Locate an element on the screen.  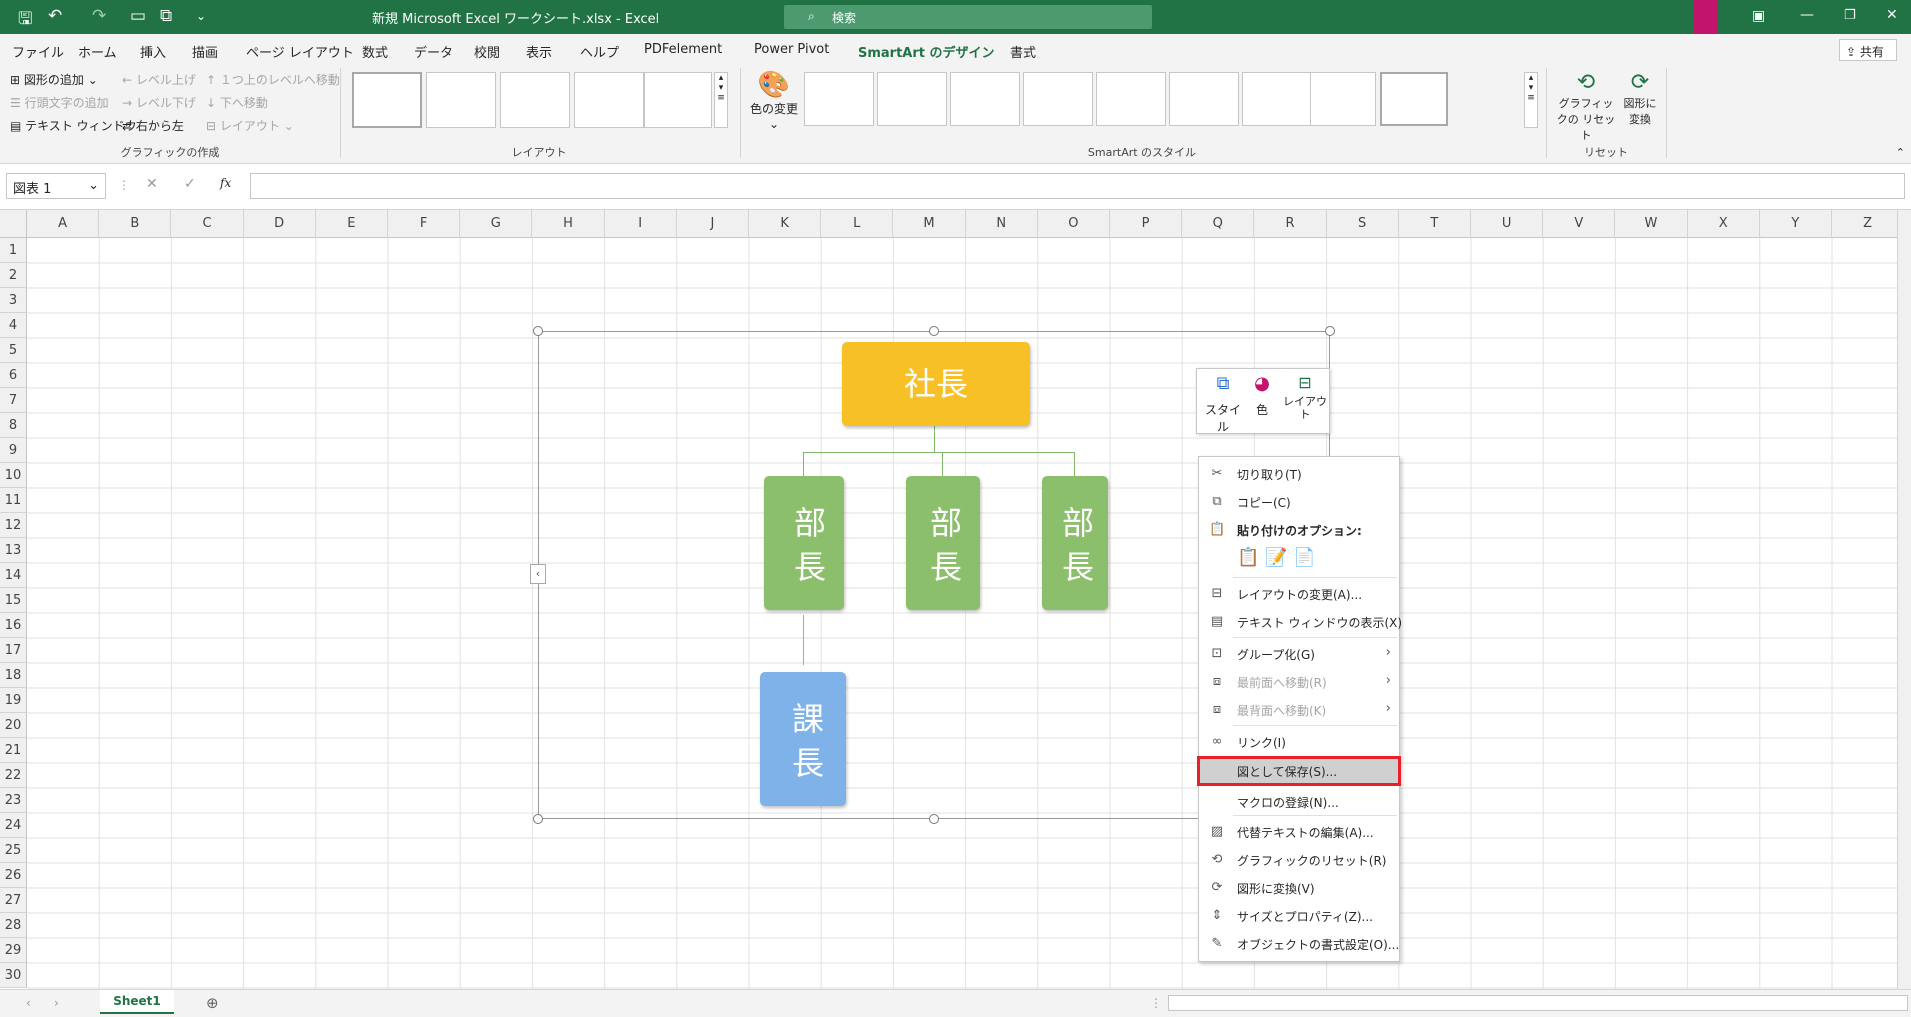
tab-help: ヘルプ is located at coordinates (599, 51).